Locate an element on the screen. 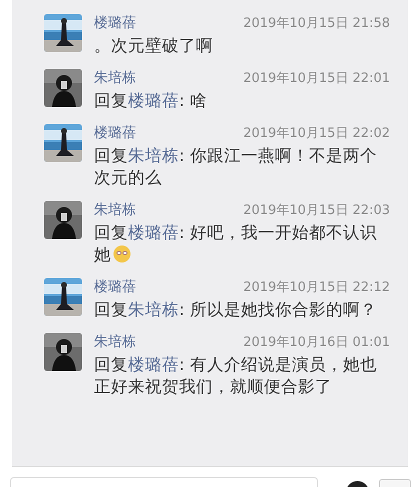 The image size is (411, 487). timestamp: 2019年10月15日 22:02 is located at coordinates (316, 133).